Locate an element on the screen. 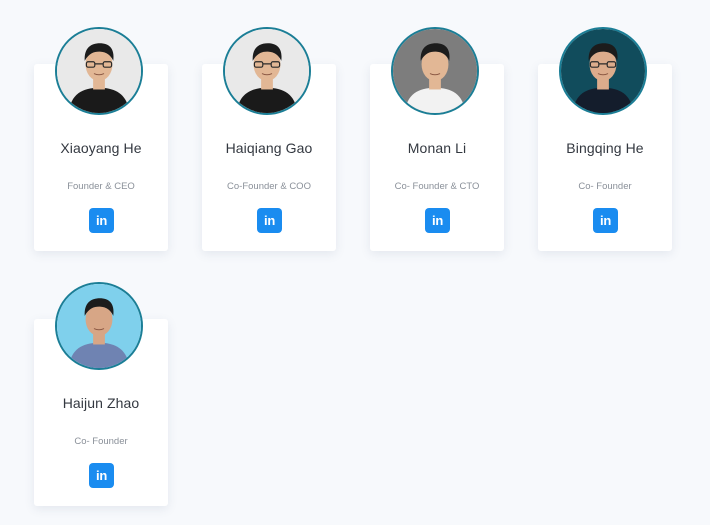 The height and width of the screenshot is (525, 710). member-name: Monan Li is located at coordinates (437, 148).